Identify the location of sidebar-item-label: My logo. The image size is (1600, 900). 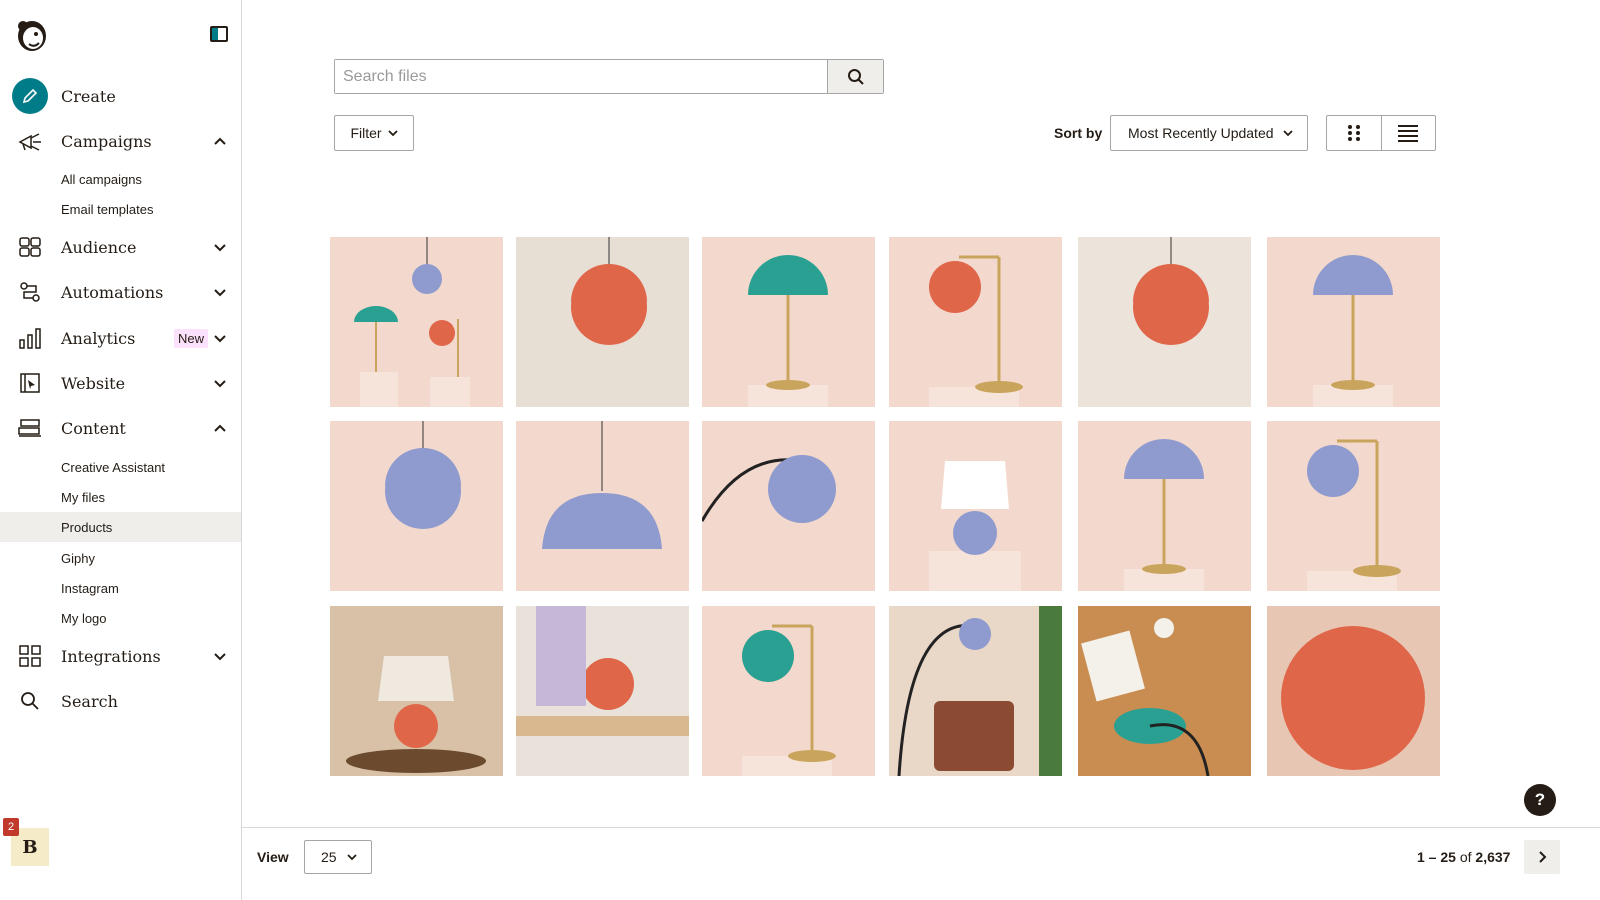
(84, 618).